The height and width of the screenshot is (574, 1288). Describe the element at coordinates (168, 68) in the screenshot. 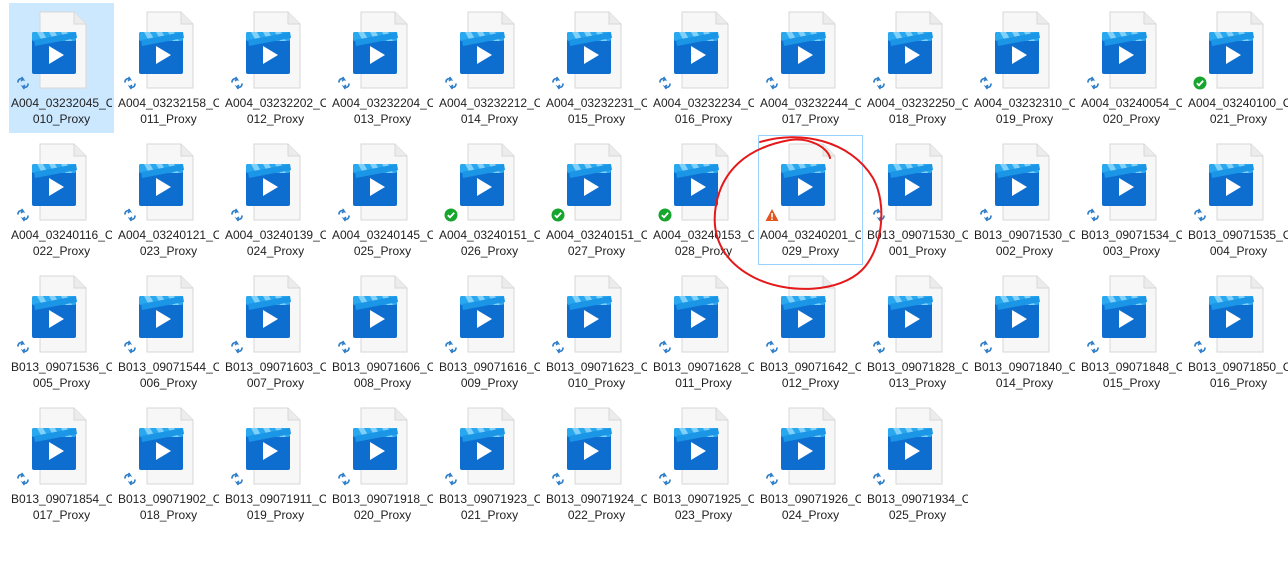

I see `file-item: A004_03232158_C 011_Proxy` at that location.